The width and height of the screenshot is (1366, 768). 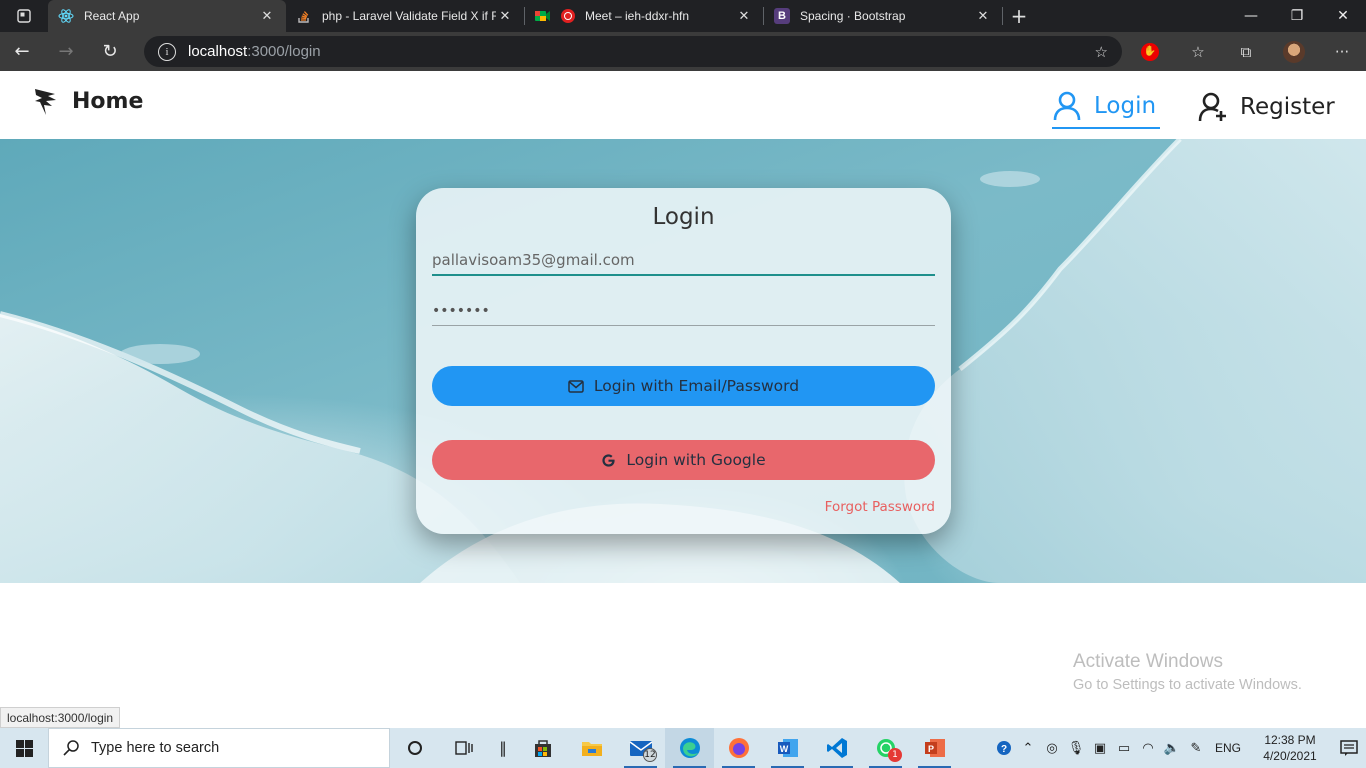 What do you see at coordinates (1198, 51) in the screenshot?
I see `favorites-icon: ☆` at bounding box center [1198, 51].